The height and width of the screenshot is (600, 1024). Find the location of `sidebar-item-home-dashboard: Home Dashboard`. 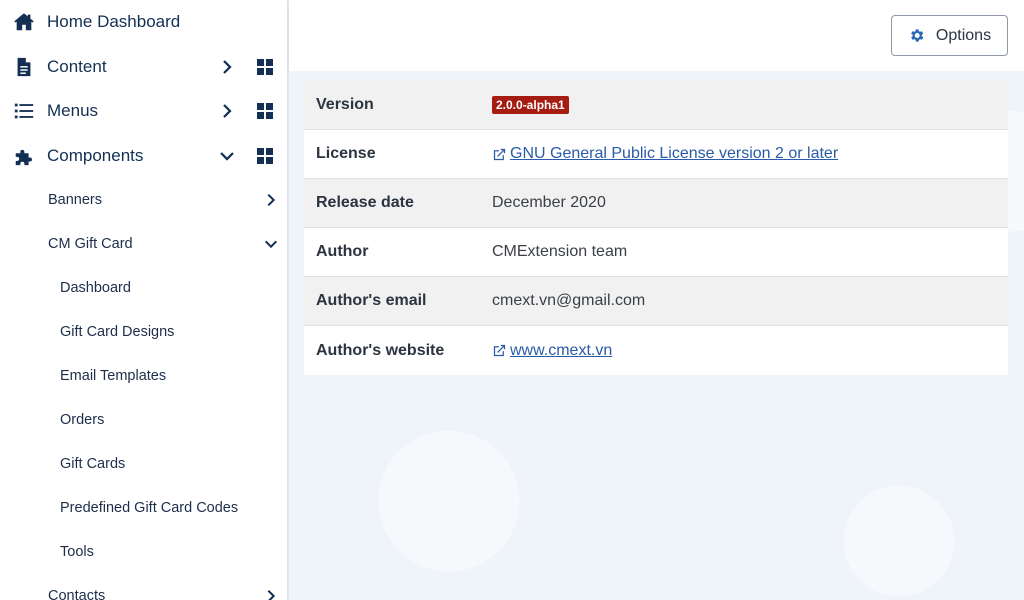

sidebar-item-home-dashboard: Home Dashboard is located at coordinates (143, 22).